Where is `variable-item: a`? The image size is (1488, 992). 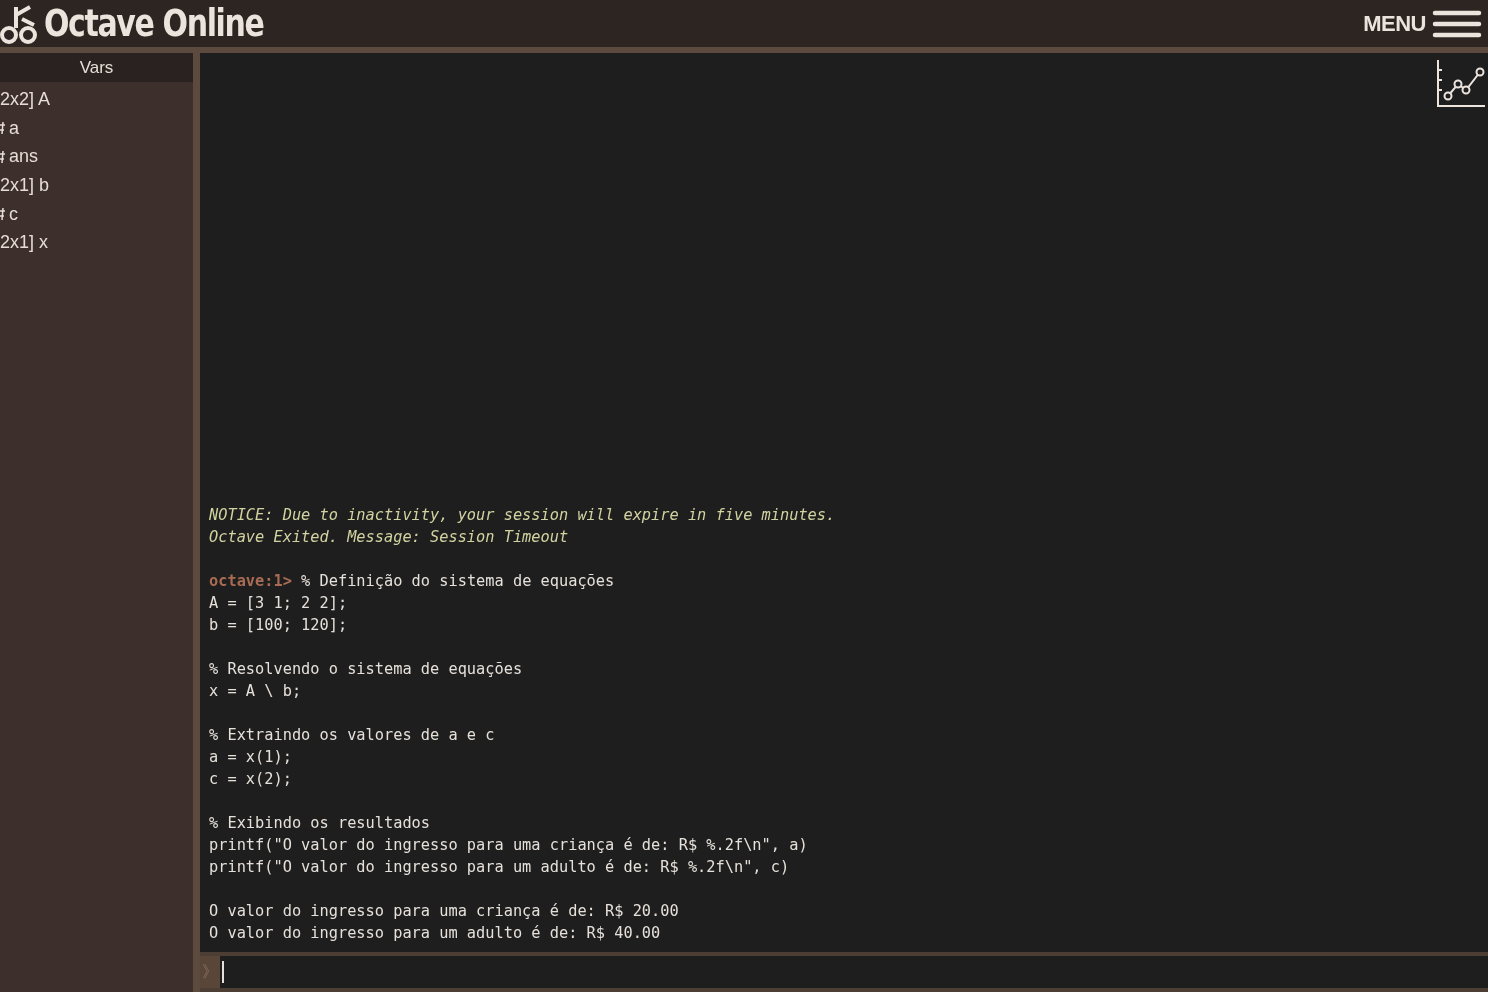
variable-item: a is located at coordinates (14, 128).